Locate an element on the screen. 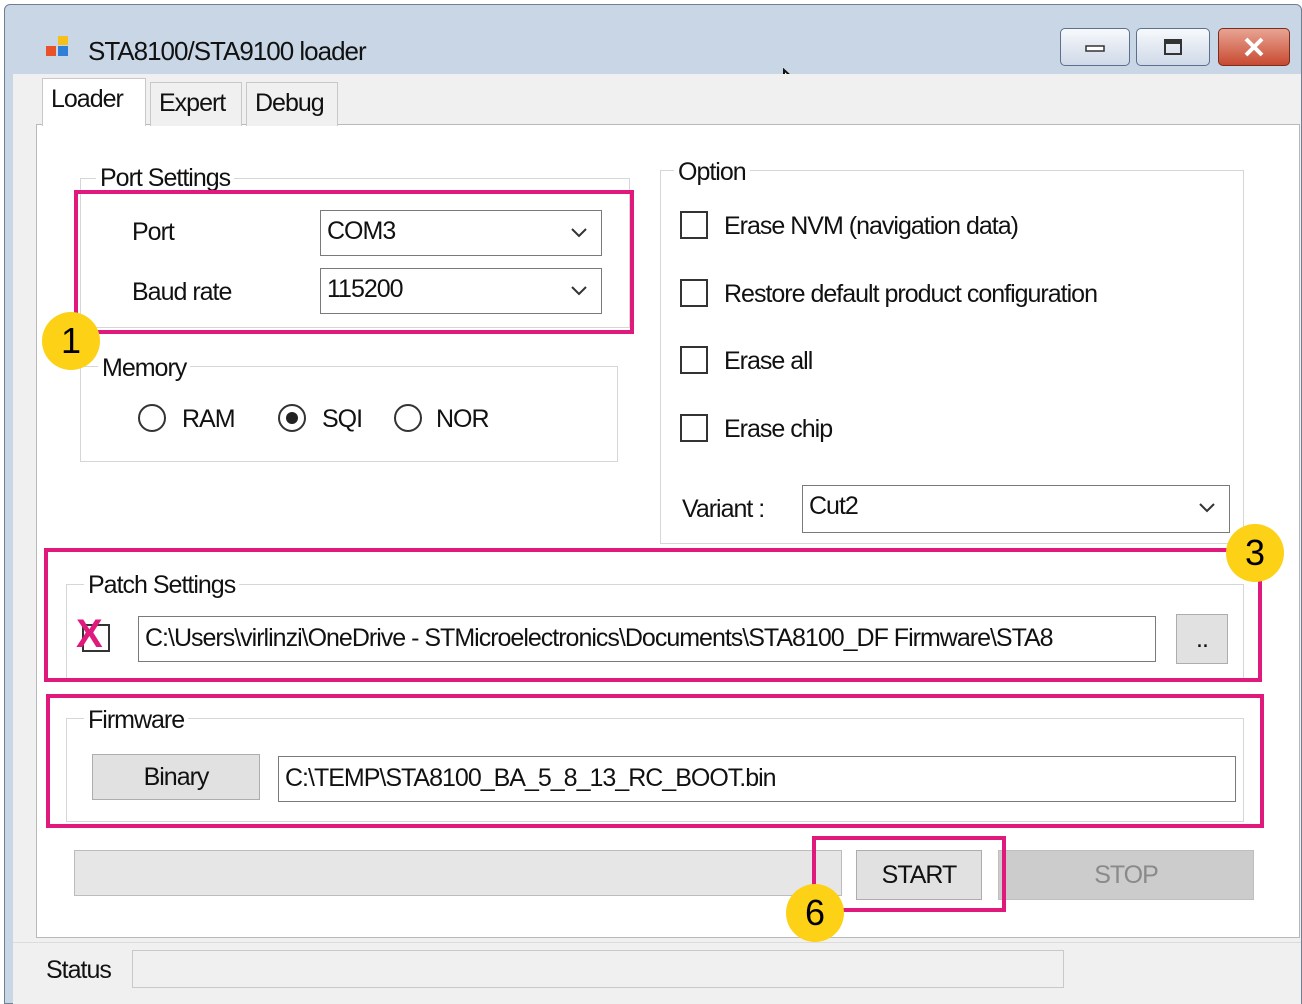 The width and height of the screenshot is (1302, 1004). tab-expert: Expert is located at coordinates (196, 104).